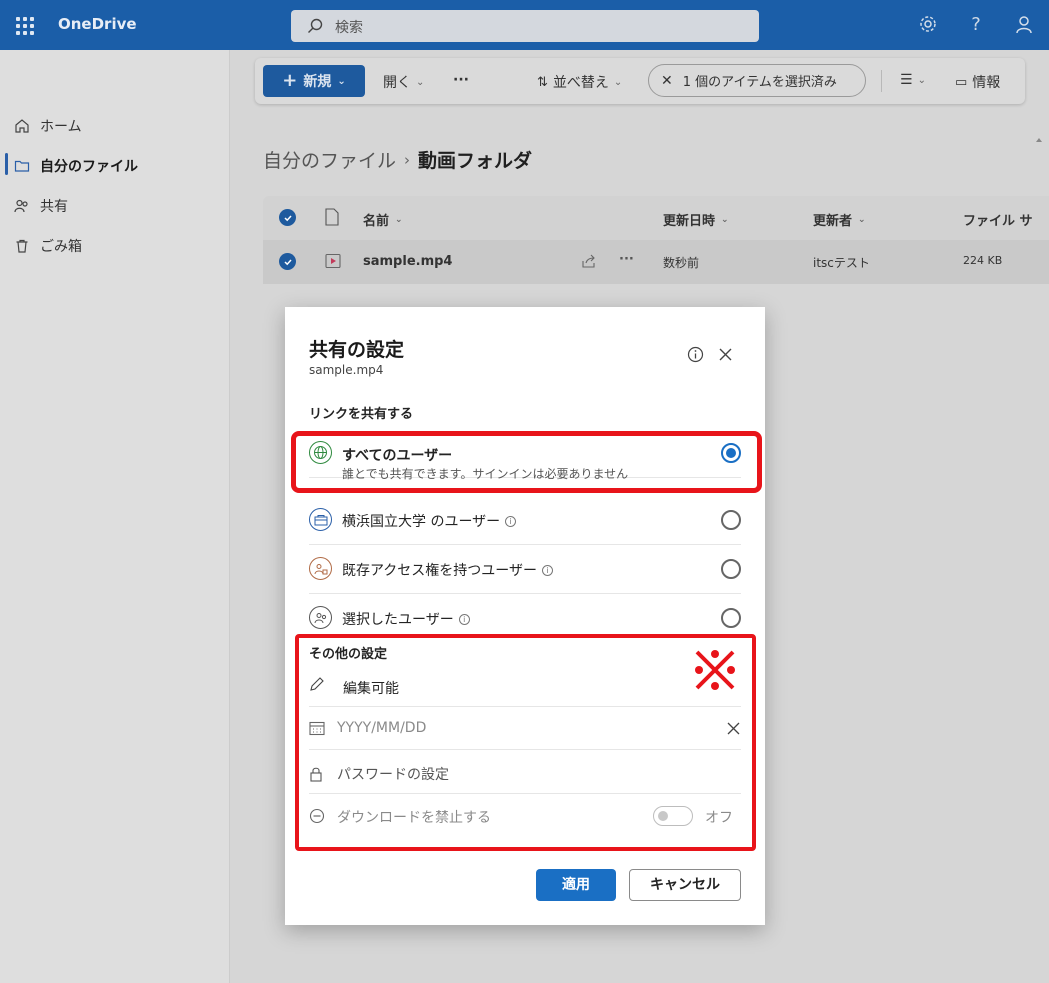  What do you see at coordinates (316, 774) in the screenshot?
I see `lock-icon` at bounding box center [316, 774].